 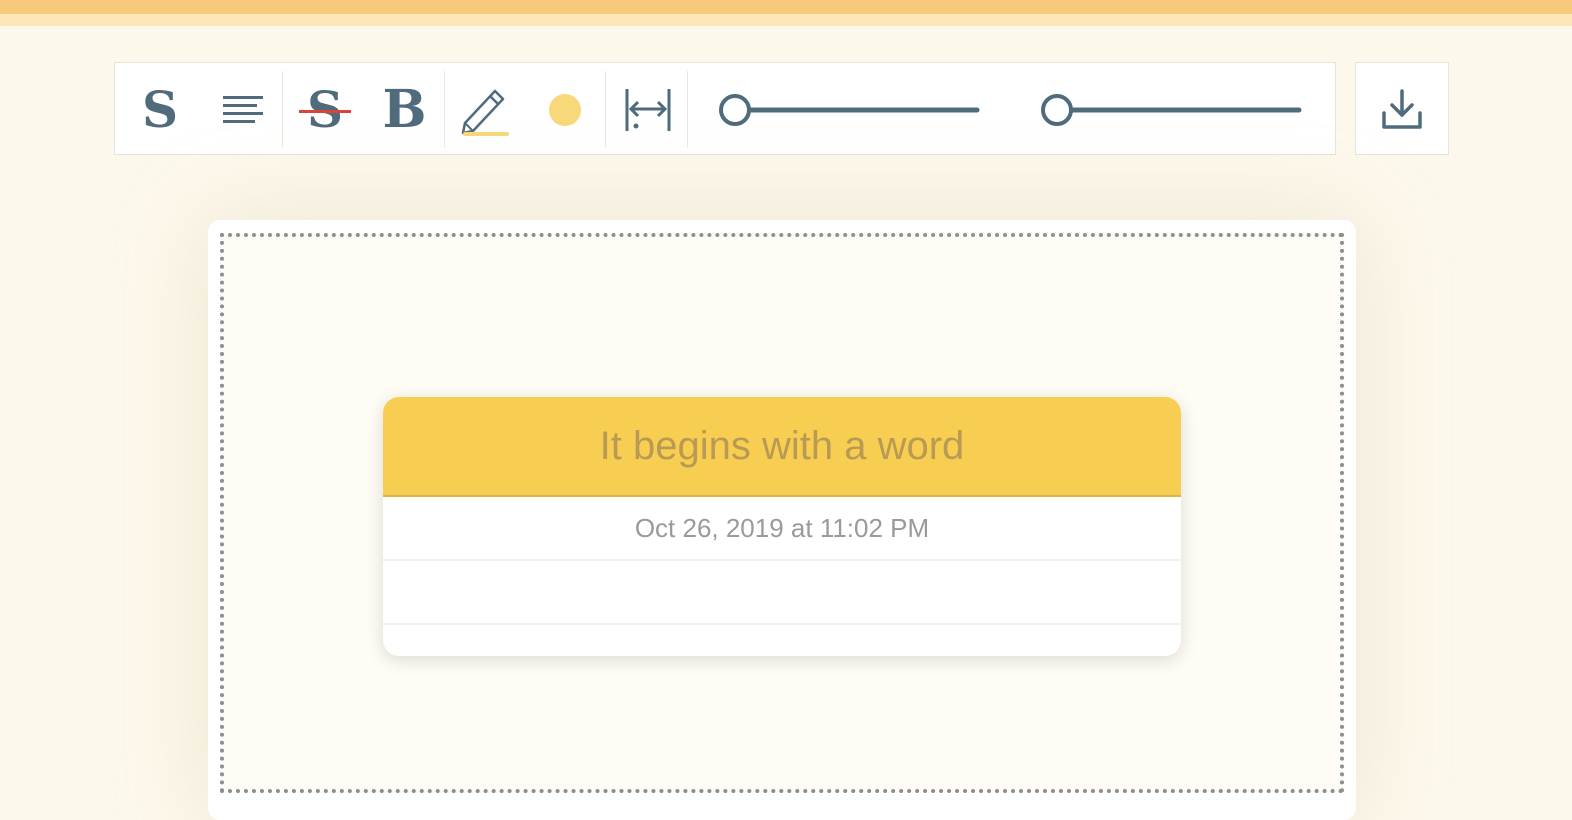 What do you see at coordinates (786, 20) in the screenshot?
I see `top-accent-bar-light` at bounding box center [786, 20].